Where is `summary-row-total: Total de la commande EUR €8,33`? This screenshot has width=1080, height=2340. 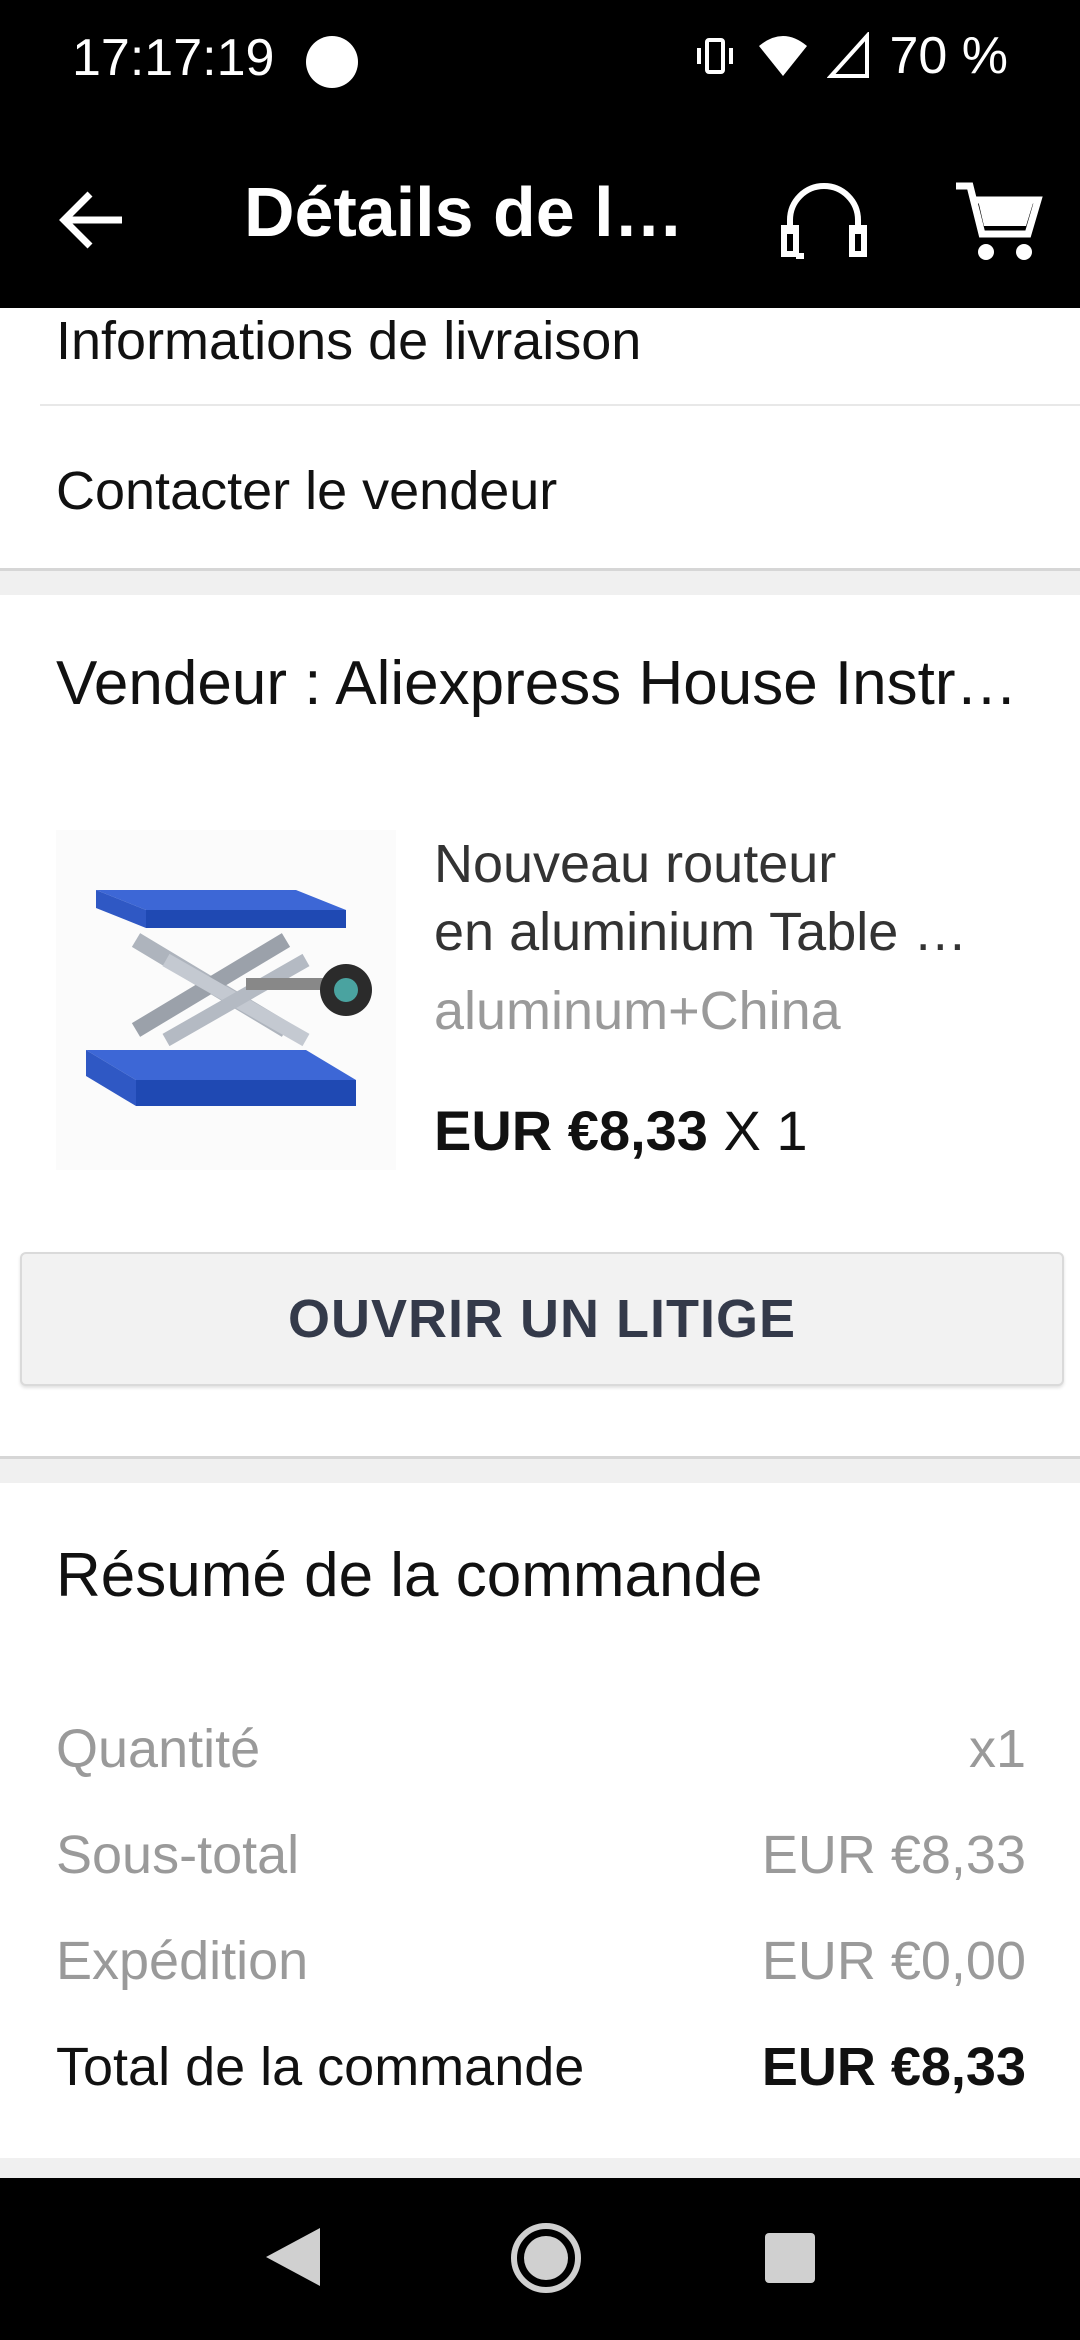
summary-row-total: Total de la commande EUR €8,33 is located at coordinates (541, 2067).